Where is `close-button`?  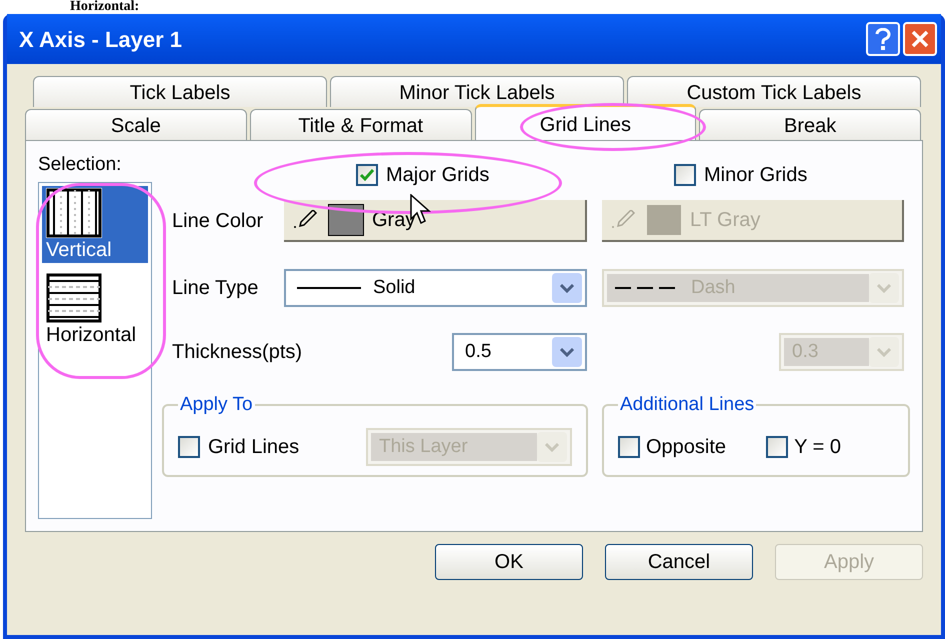
close-button is located at coordinates (920, 39).